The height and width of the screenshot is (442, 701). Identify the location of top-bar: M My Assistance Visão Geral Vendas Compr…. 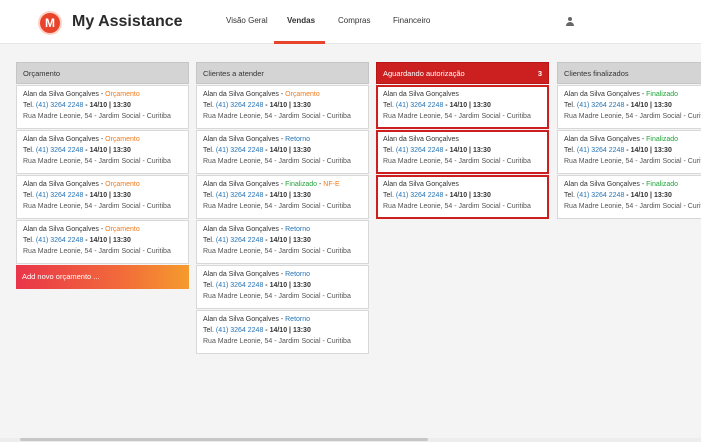
(350, 22).